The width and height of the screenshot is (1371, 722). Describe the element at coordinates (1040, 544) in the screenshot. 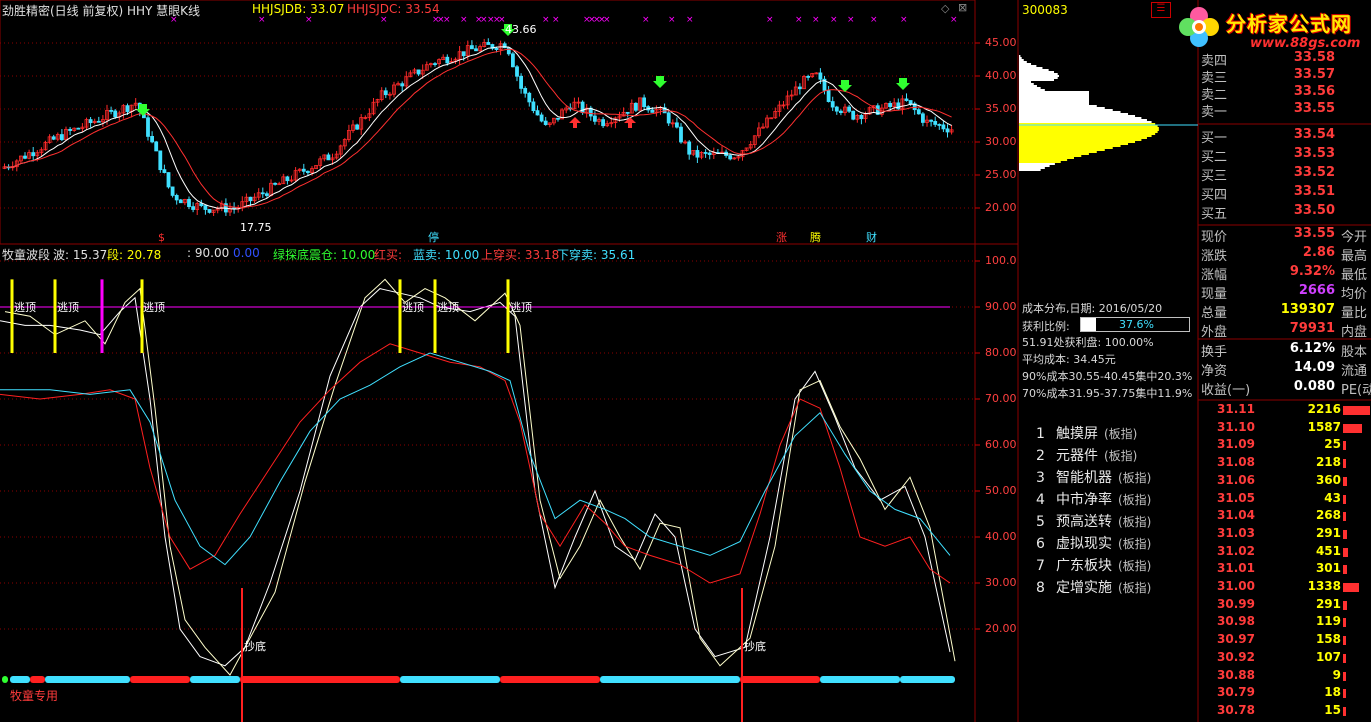

I see `board-index: 6` at that location.